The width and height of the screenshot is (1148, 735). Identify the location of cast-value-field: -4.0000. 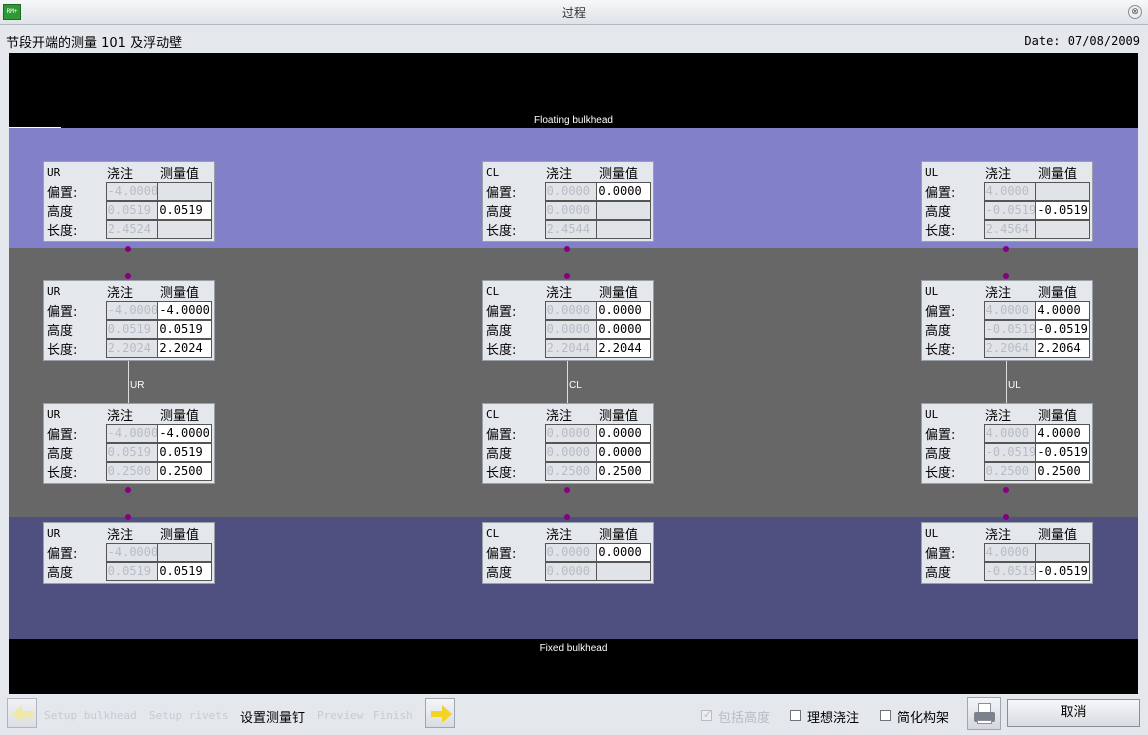
(132, 433).